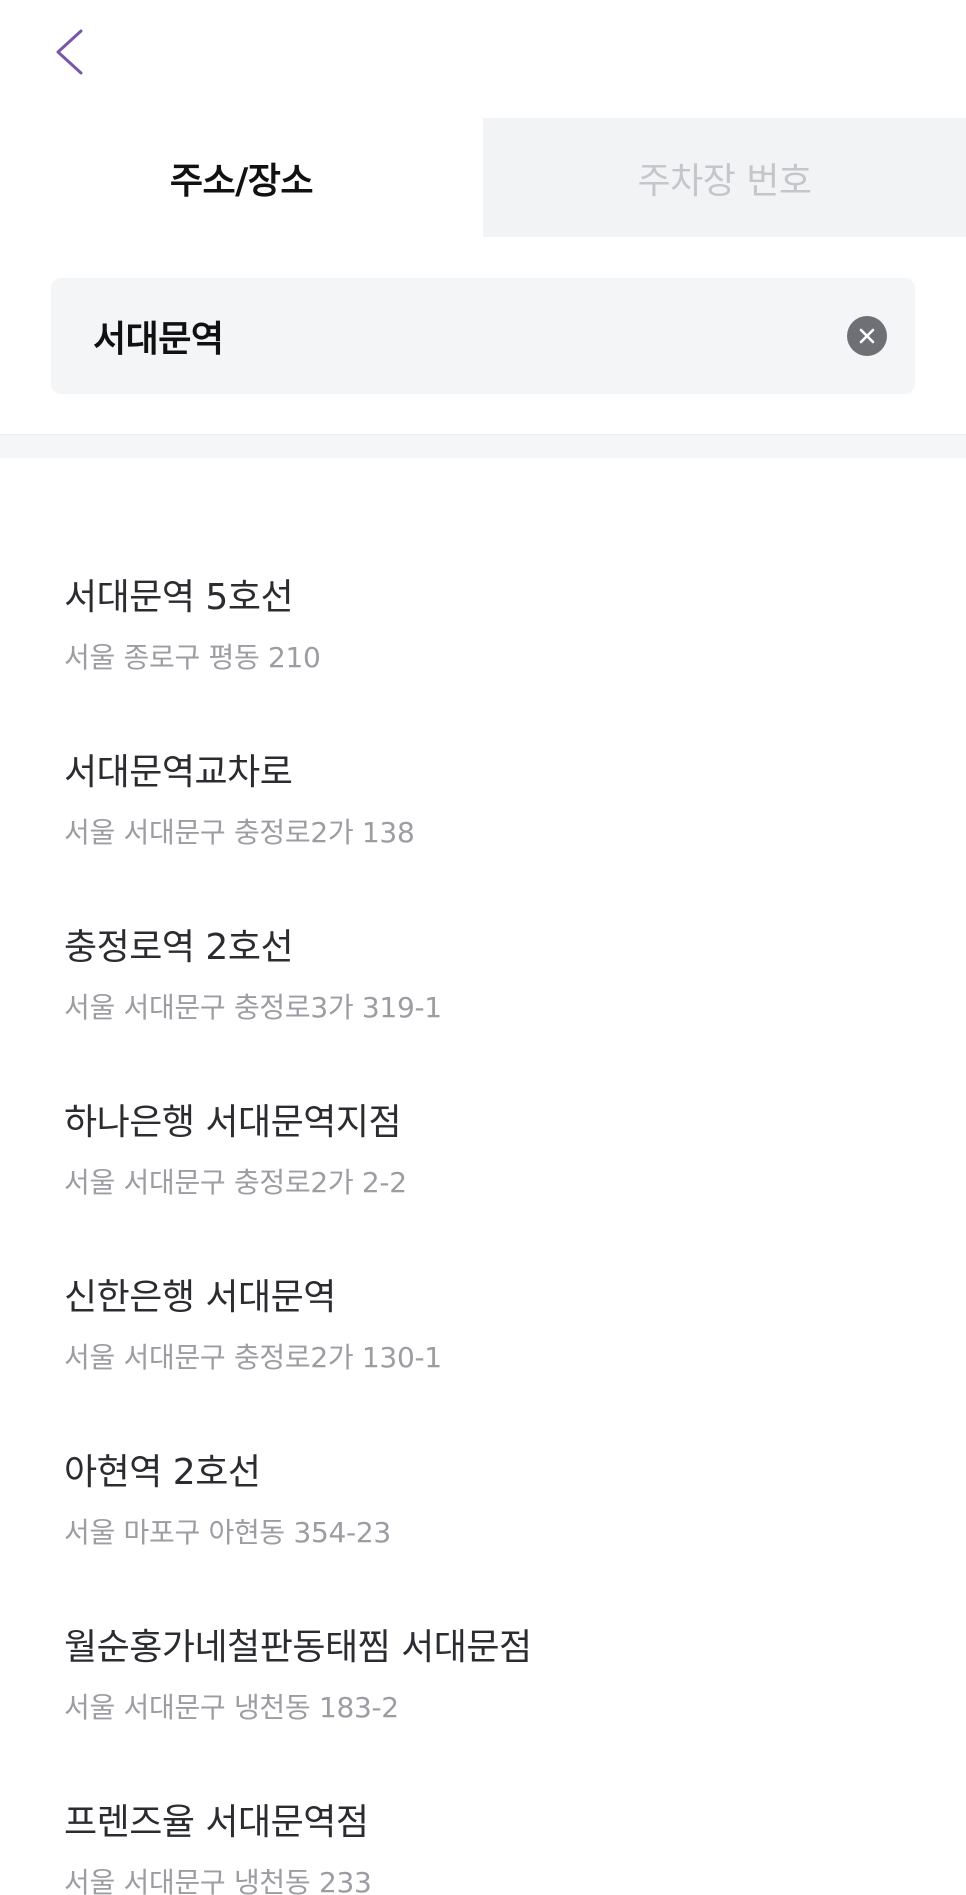 The width and height of the screenshot is (966, 1895). Describe the element at coordinates (231, 1707) in the screenshot. I see `result-address: 서울 서대문구 냉천동 183-2` at that location.